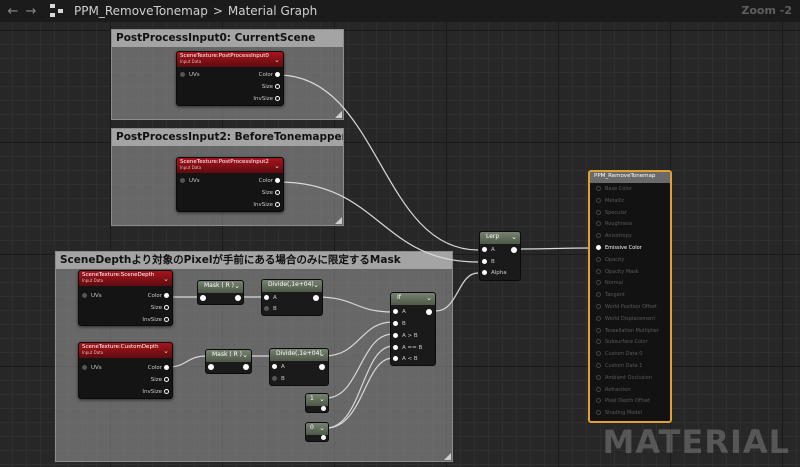 The height and width of the screenshot is (467, 800). What do you see at coordinates (611, 212) in the screenshot?
I see `result-pin-specular: Specular` at bounding box center [611, 212].